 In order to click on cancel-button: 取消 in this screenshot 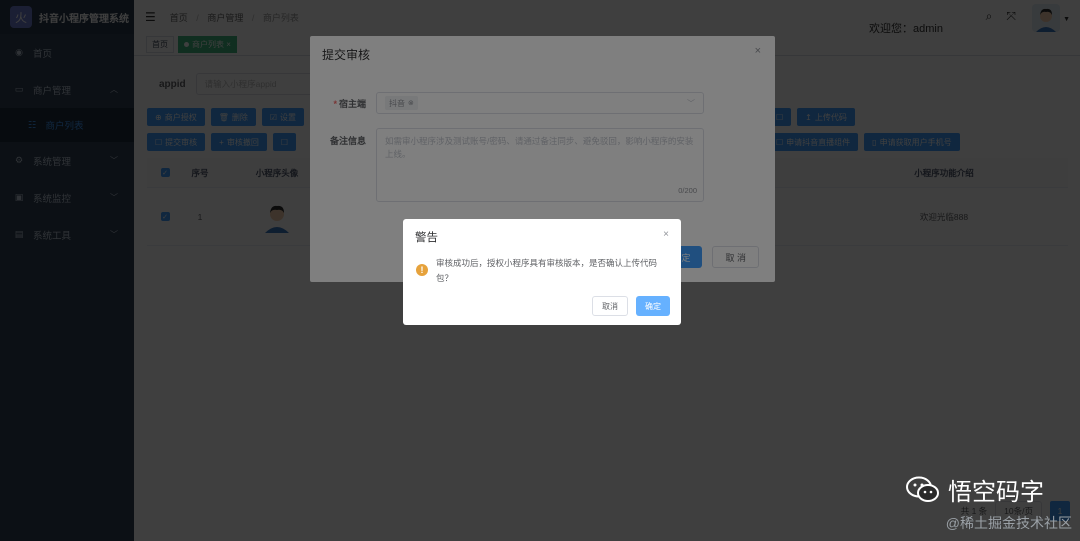, I will do `click(610, 306)`.